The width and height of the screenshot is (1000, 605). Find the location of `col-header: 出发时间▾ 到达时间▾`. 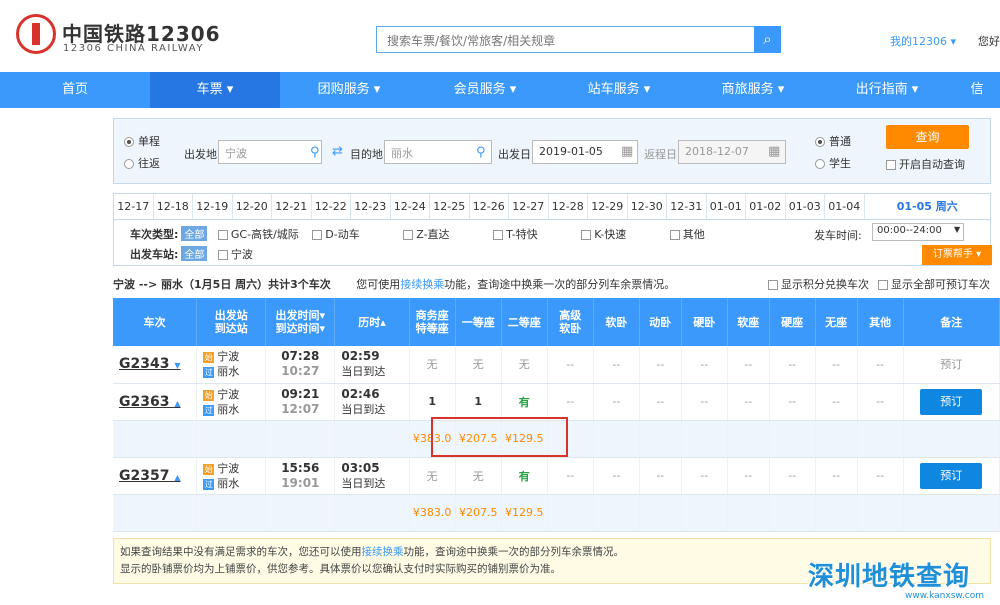

col-header: 出发时间▾ 到达时间▾ is located at coordinates (300, 322).